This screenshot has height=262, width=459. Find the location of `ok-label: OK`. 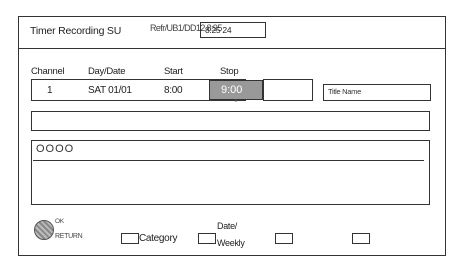

ok-label: OK is located at coordinates (59, 221).